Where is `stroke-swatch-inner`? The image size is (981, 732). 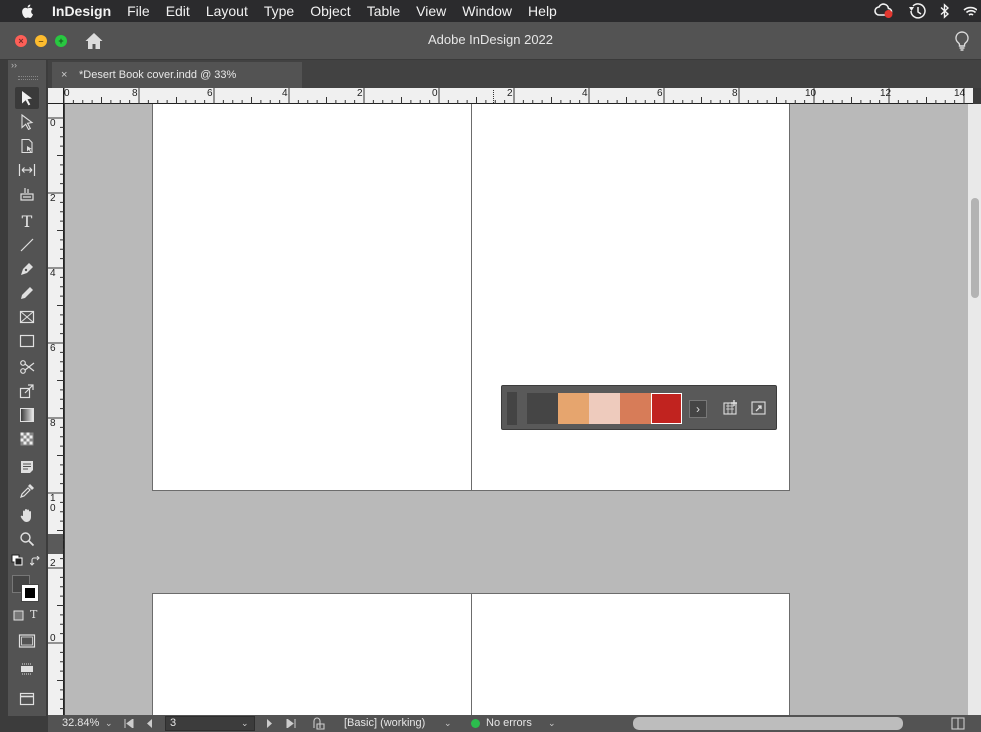
stroke-swatch-inner is located at coordinates (30, 593).